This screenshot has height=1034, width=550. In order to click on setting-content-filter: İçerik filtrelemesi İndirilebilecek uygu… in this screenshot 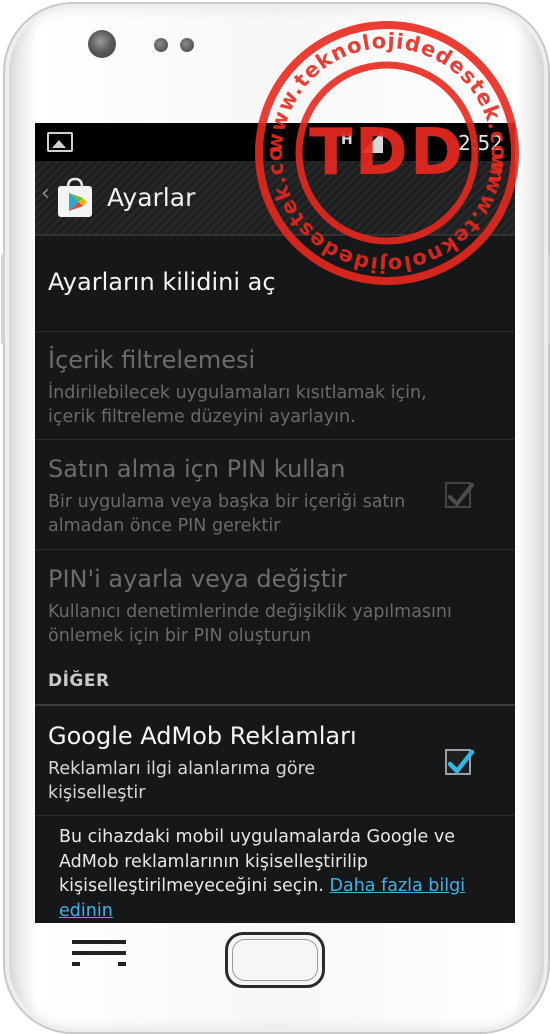, I will do `click(275, 386)`.